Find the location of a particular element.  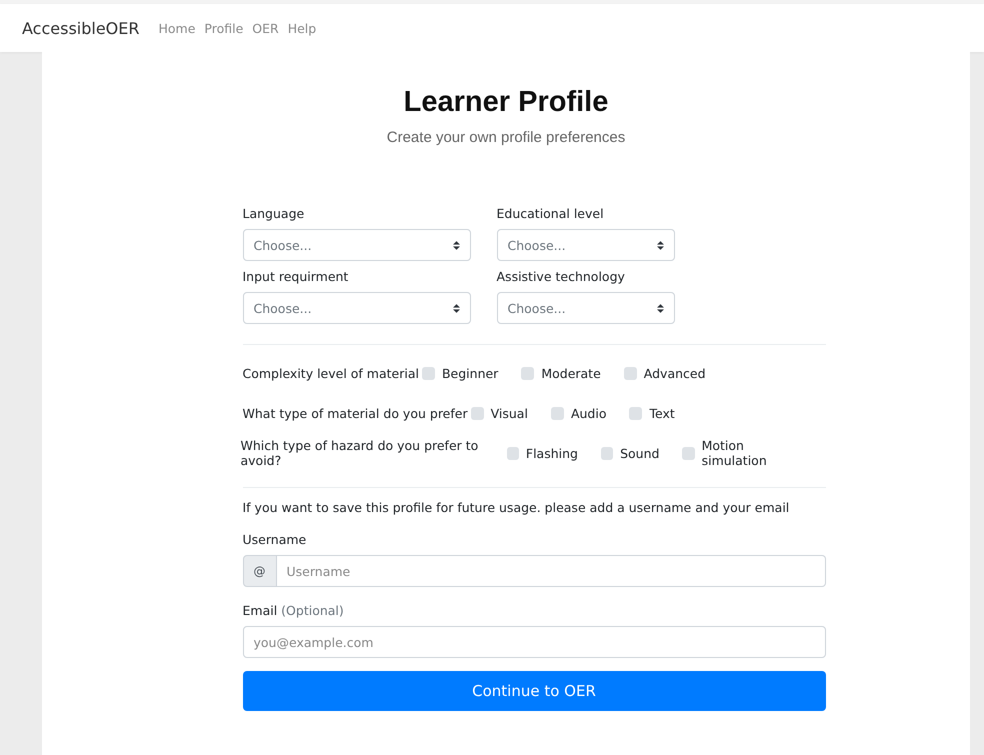

checkbox-label: Moderate is located at coordinates (571, 373).